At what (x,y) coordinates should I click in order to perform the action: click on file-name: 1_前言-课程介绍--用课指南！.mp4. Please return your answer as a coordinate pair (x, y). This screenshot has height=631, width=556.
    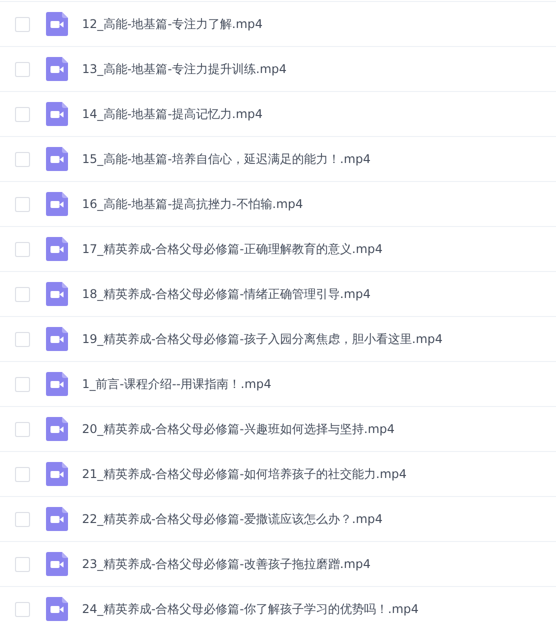
    Looking at the image, I should click on (177, 384).